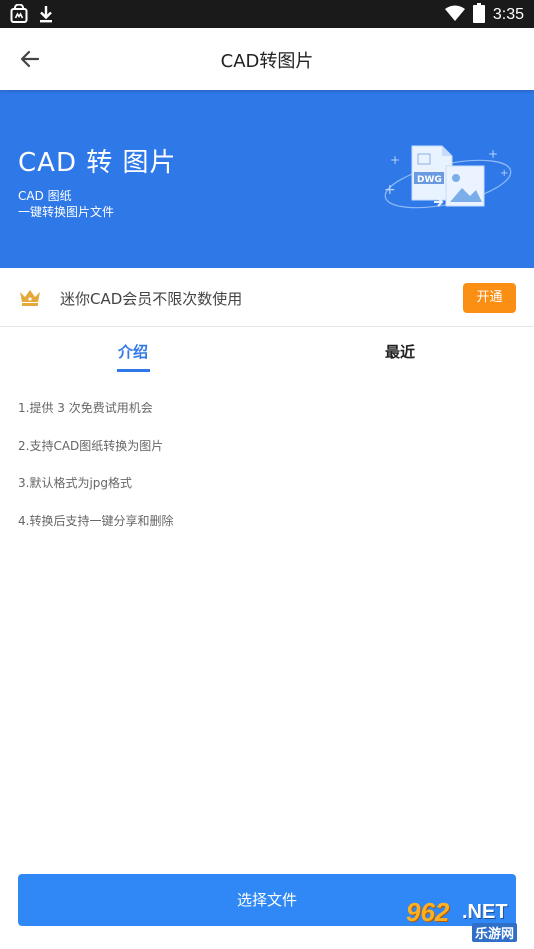 The height and width of the screenshot is (949, 534). What do you see at coordinates (454, 15) in the screenshot?
I see `wifi-icon` at bounding box center [454, 15].